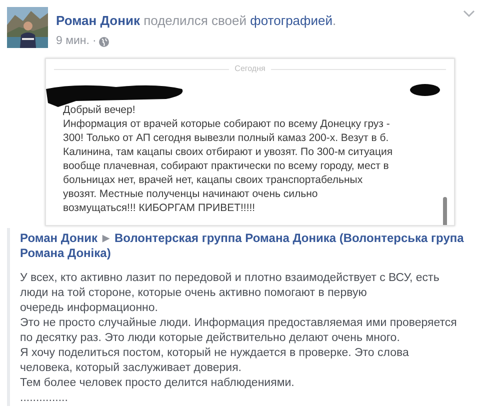  I want to click on globe-icon, so click(104, 41).